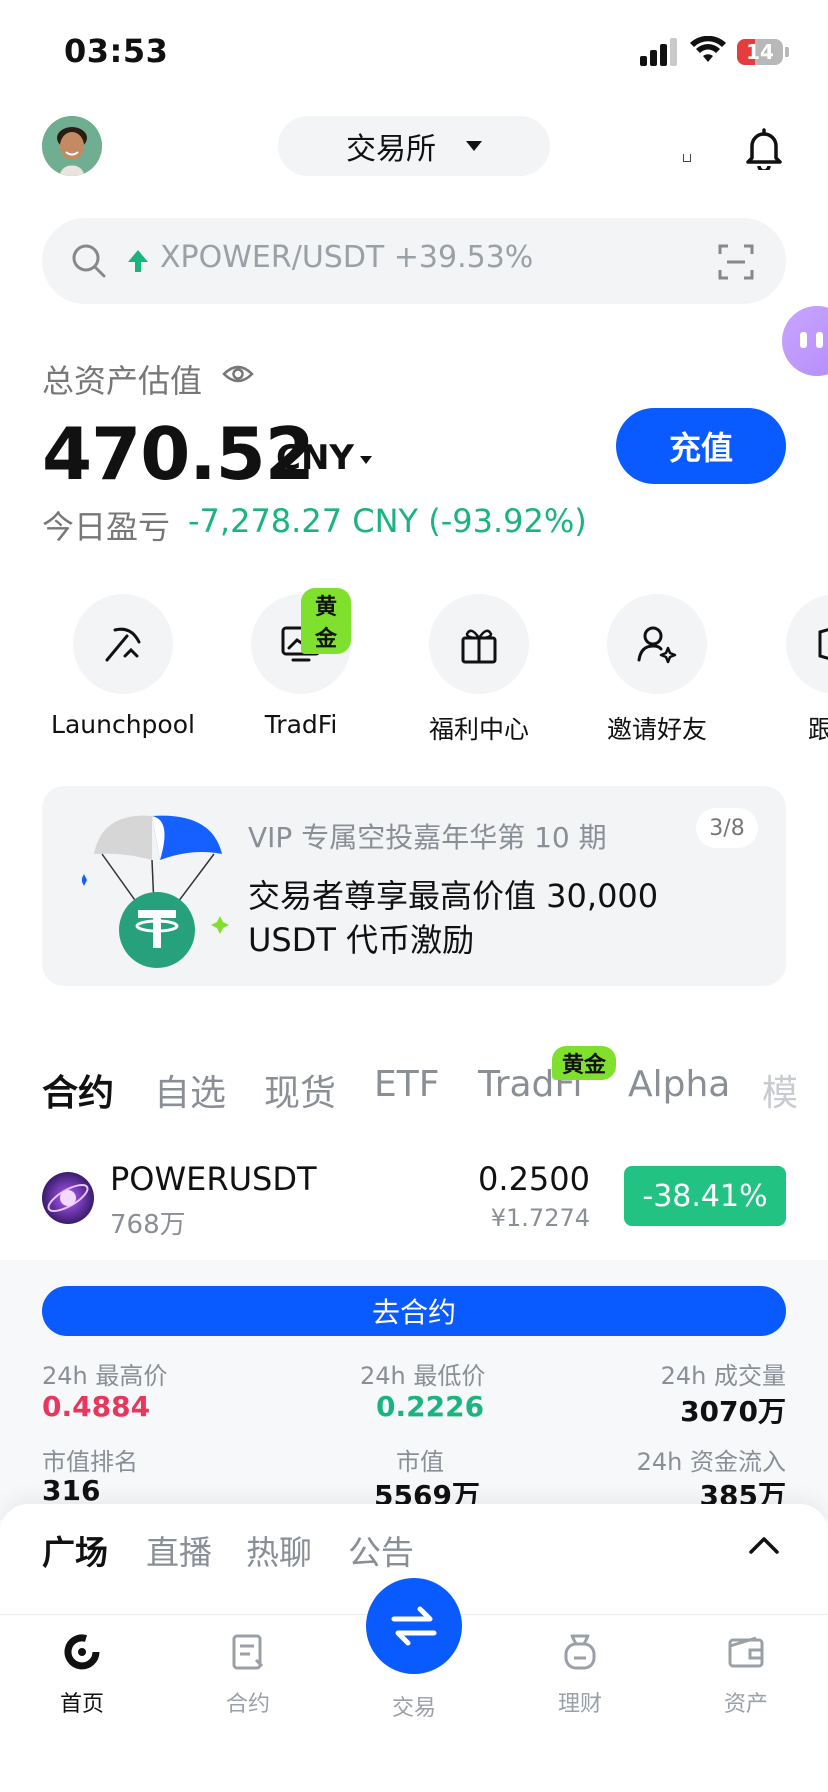 The image size is (828, 1792). What do you see at coordinates (705, 1196) in the screenshot?
I see `market-change-badge: -38.41%` at bounding box center [705, 1196].